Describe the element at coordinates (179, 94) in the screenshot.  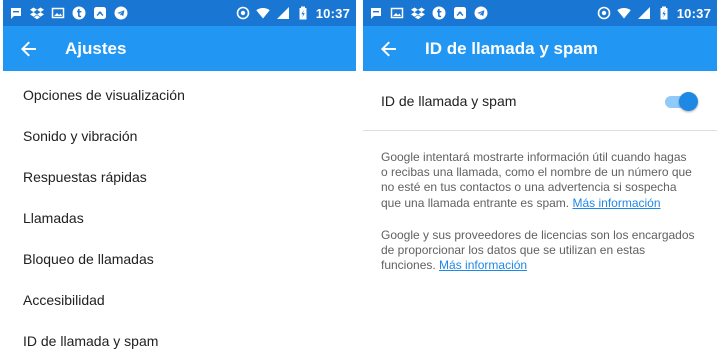
I see `settings-item-display-options: Opciones de visualización` at that location.